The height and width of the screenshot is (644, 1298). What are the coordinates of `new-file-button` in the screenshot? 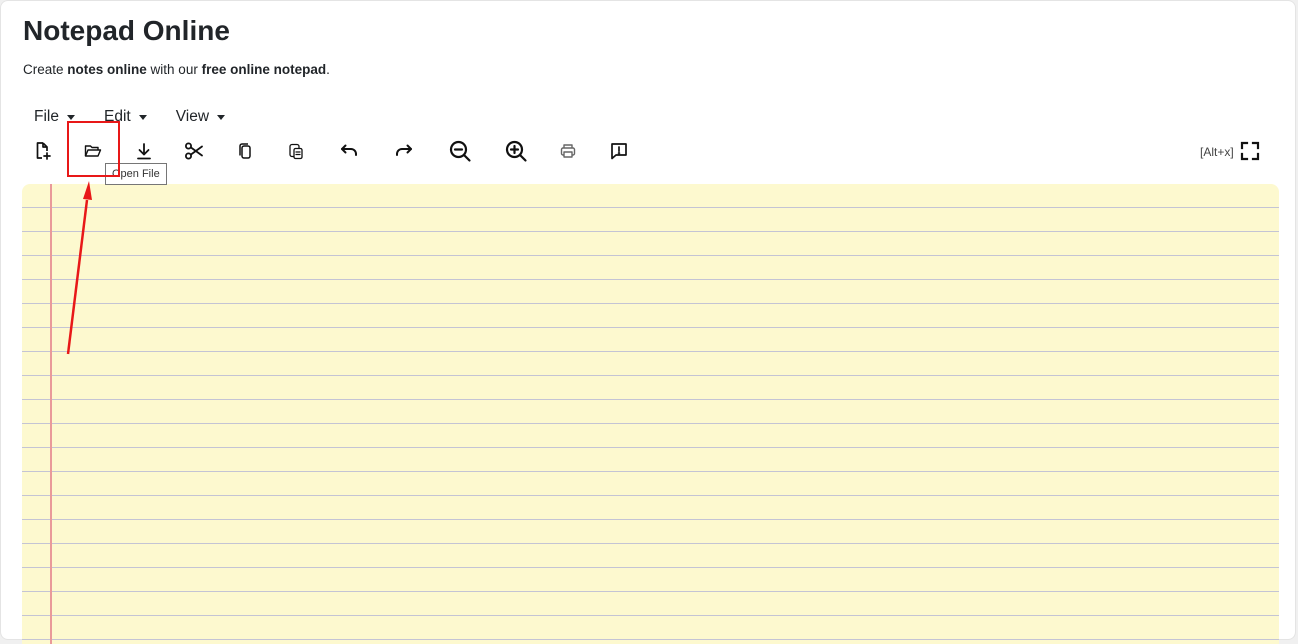 It's located at (42, 151).